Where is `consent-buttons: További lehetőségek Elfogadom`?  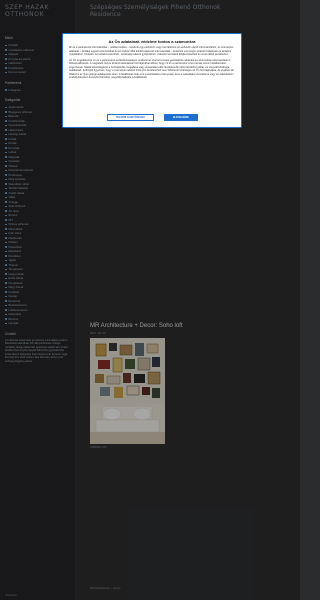 consent-buttons: További lehetőségek Elfogadom is located at coordinates (152, 117).